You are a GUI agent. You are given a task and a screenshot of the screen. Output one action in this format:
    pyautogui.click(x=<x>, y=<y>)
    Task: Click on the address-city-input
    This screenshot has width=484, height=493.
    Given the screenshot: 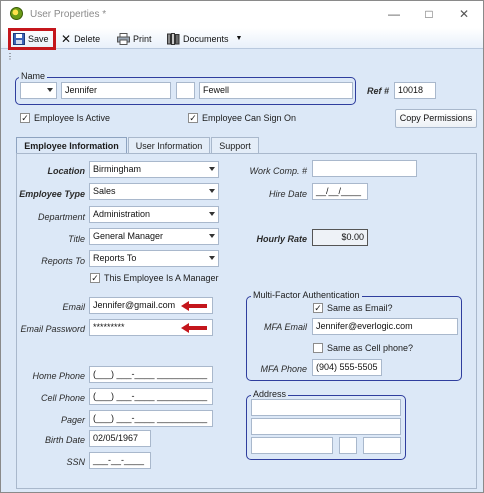 What is the action you would take?
    pyautogui.click(x=292, y=445)
    